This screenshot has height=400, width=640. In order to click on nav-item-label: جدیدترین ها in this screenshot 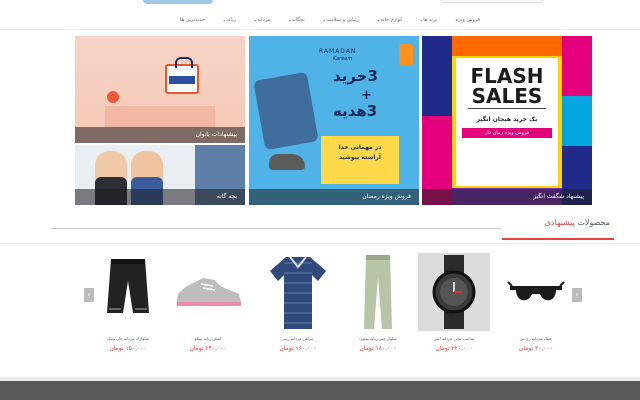, I will do `click(192, 20)`.